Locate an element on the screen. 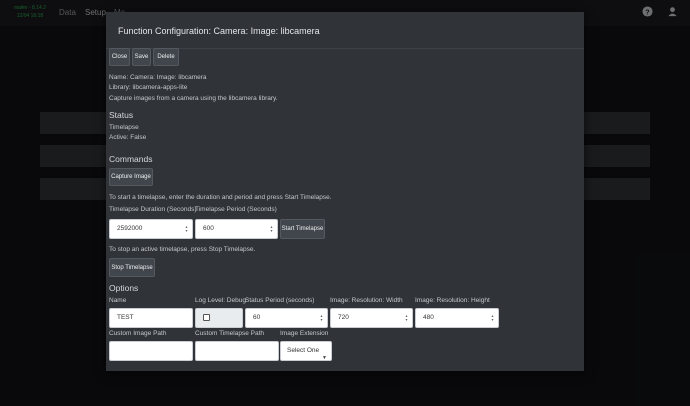 Image resolution: width=690 pixels, height=406 pixels. resolution-width-value: 720 is located at coordinates (343, 317).